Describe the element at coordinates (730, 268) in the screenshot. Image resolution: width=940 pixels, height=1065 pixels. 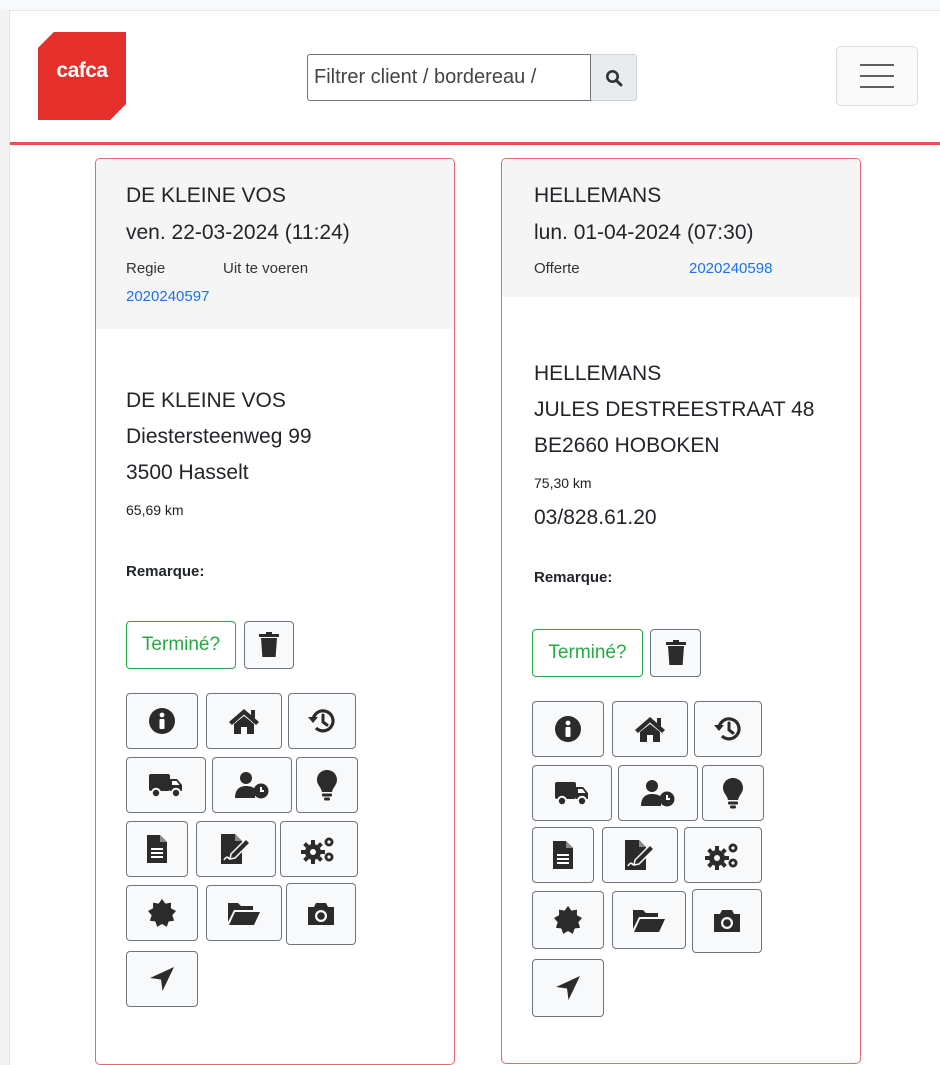
I see `job-reference-link: 2020240598` at that location.